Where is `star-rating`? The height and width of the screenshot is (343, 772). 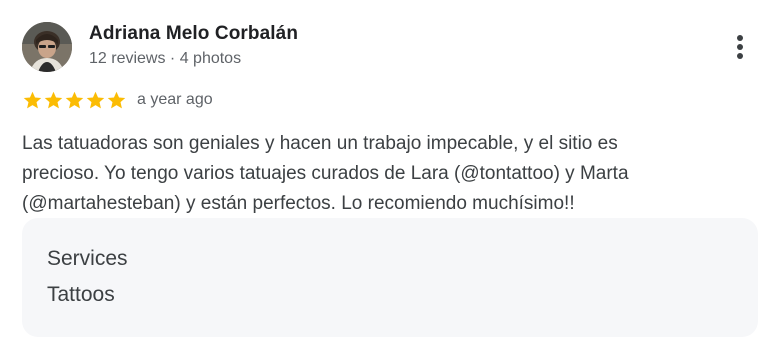
star-rating is located at coordinates (74, 100).